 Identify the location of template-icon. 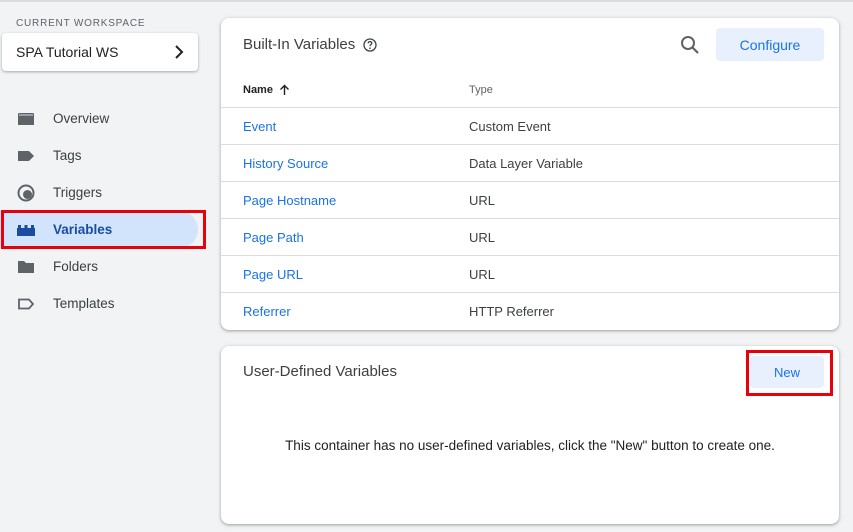
(26, 304).